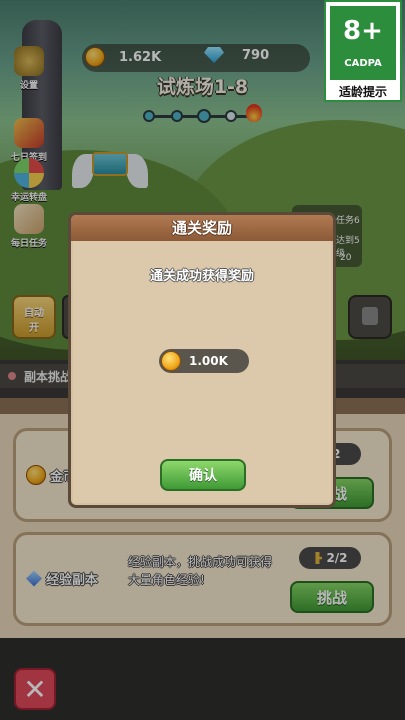 Image resolution: width=405 pixels, height=720 pixels. What do you see at coordinates (362, 92) in the screenshot?
I see `age-rating-tip: 适龄提示` at bounding box center [362, 92].